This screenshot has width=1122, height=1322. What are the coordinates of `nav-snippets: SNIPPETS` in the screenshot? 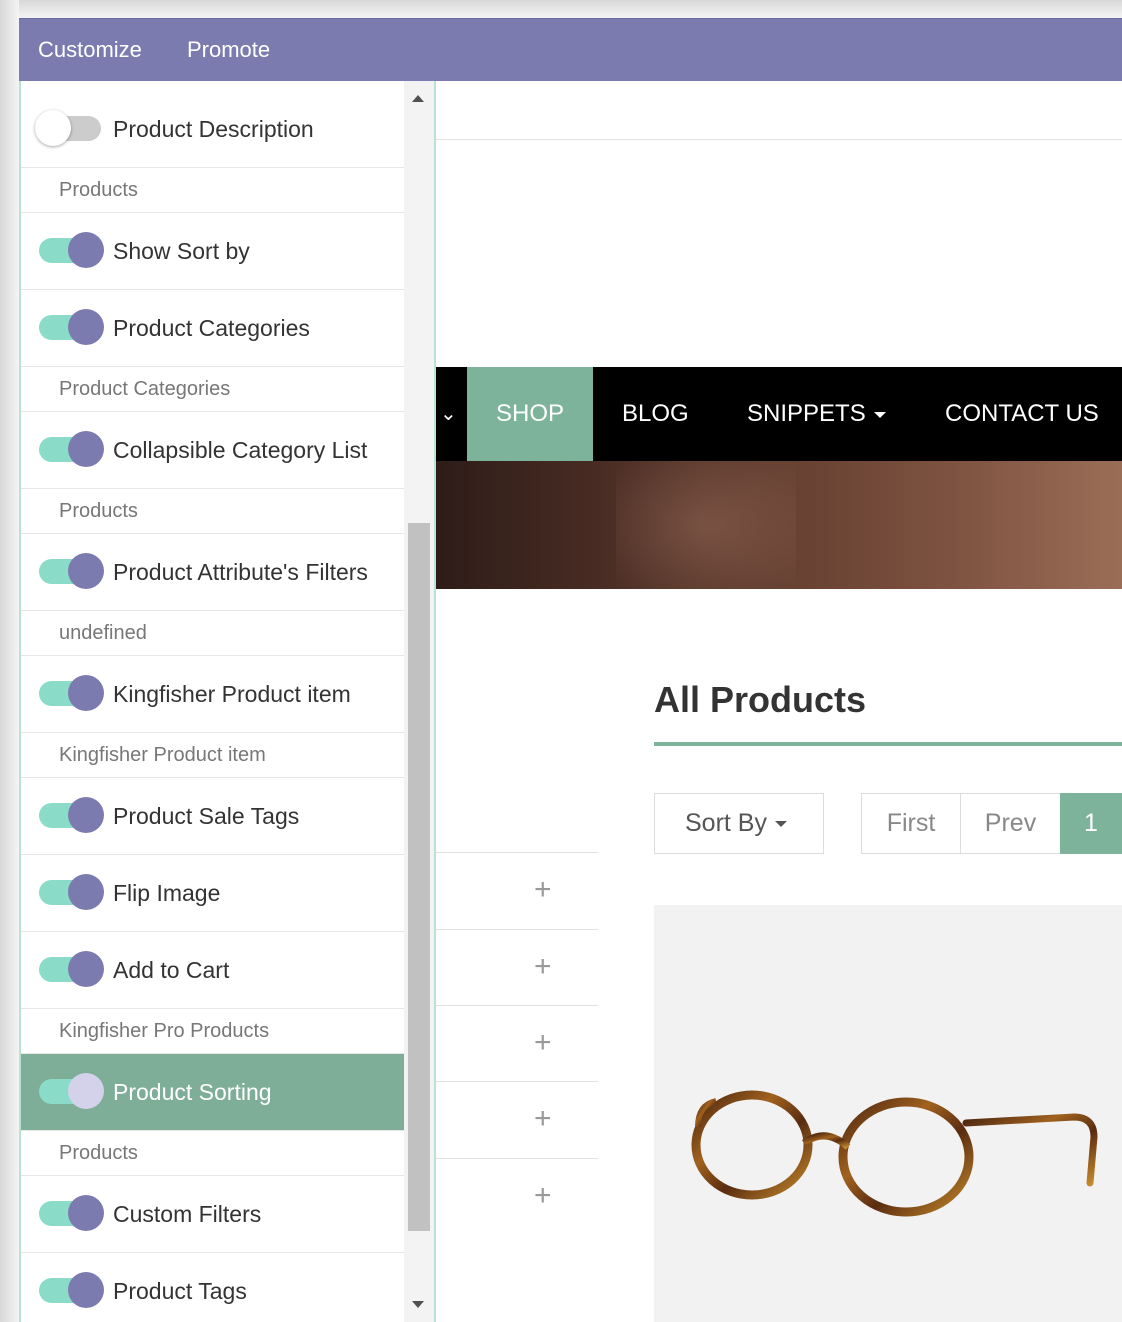 It's located at (816, 414).